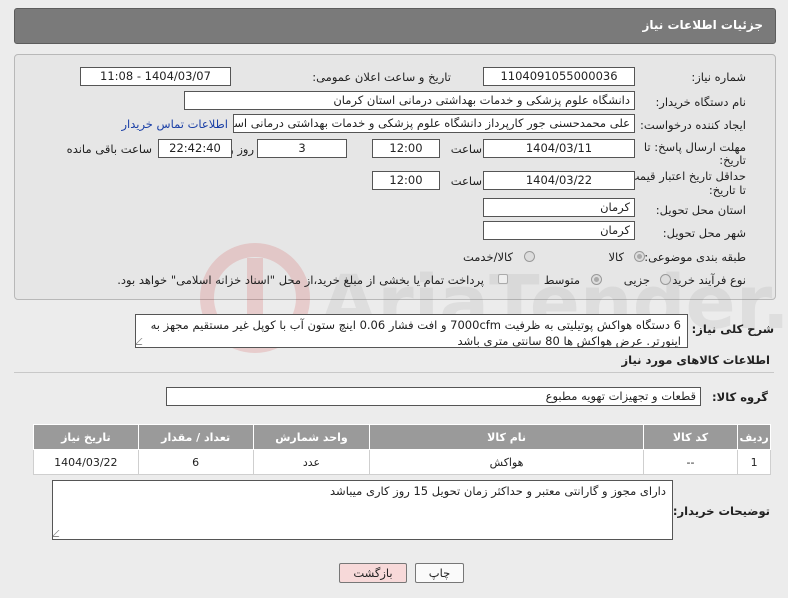  Describe the element at coordinates (406, 180) in the screenshot. I see `price-validity-time-field: 12:00` at that location.